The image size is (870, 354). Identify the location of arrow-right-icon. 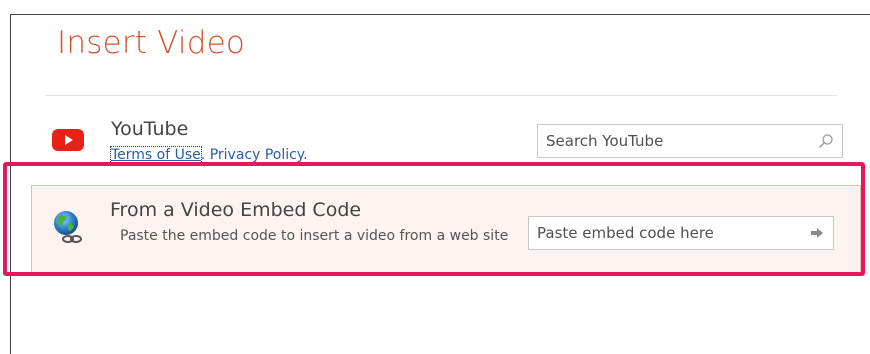
(817, 233).